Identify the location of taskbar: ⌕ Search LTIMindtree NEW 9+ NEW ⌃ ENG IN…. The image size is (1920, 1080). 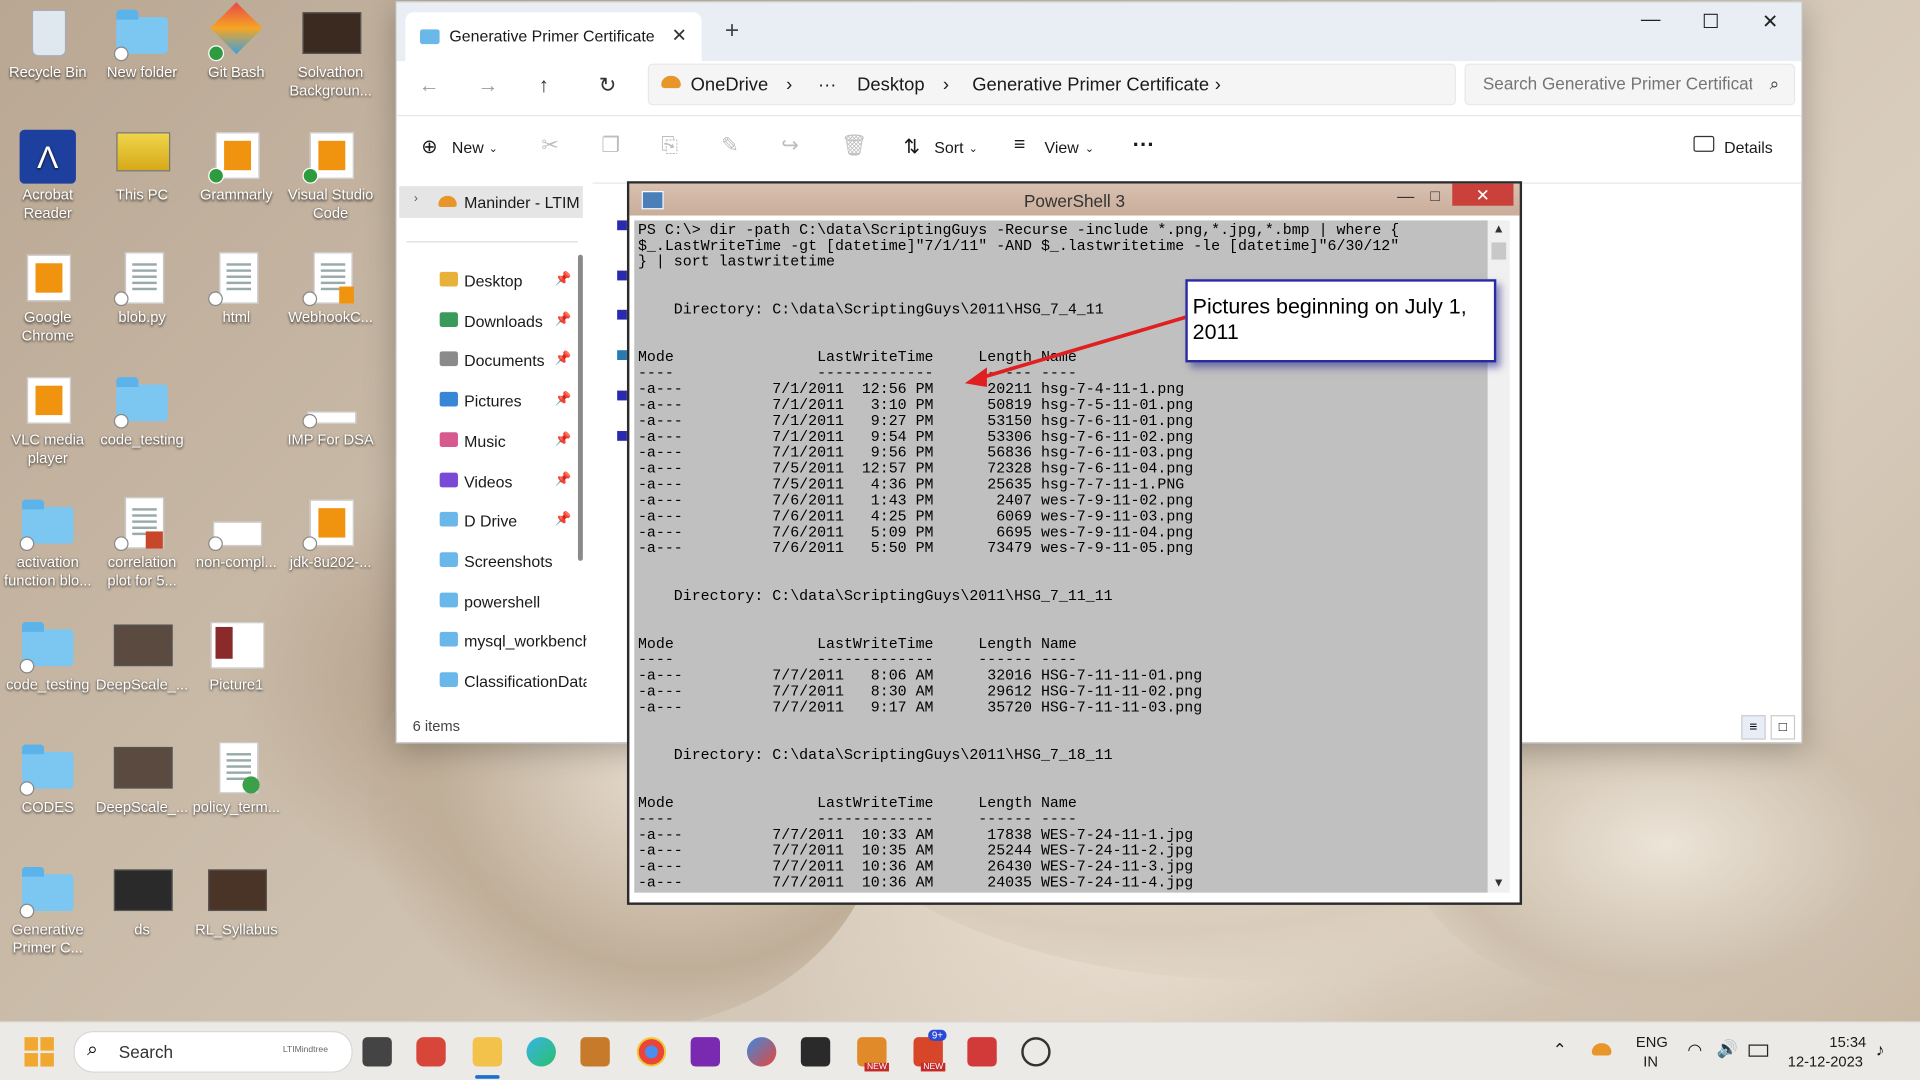
(960, 1050).